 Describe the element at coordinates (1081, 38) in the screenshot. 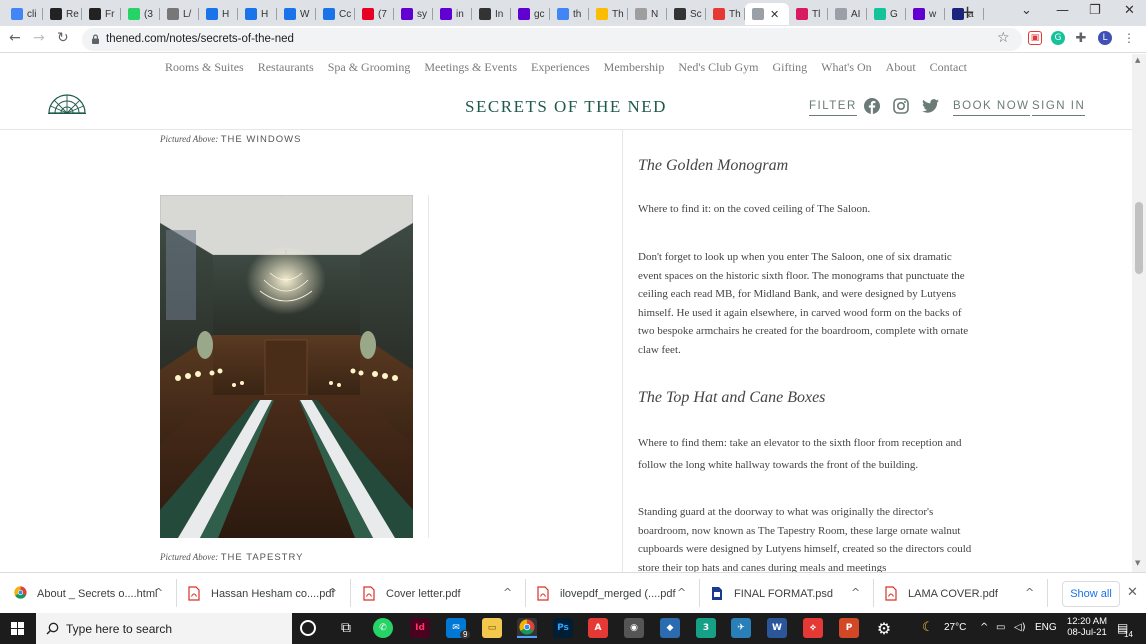

I see `extensions-puzzle-icon: ✚` at that location.